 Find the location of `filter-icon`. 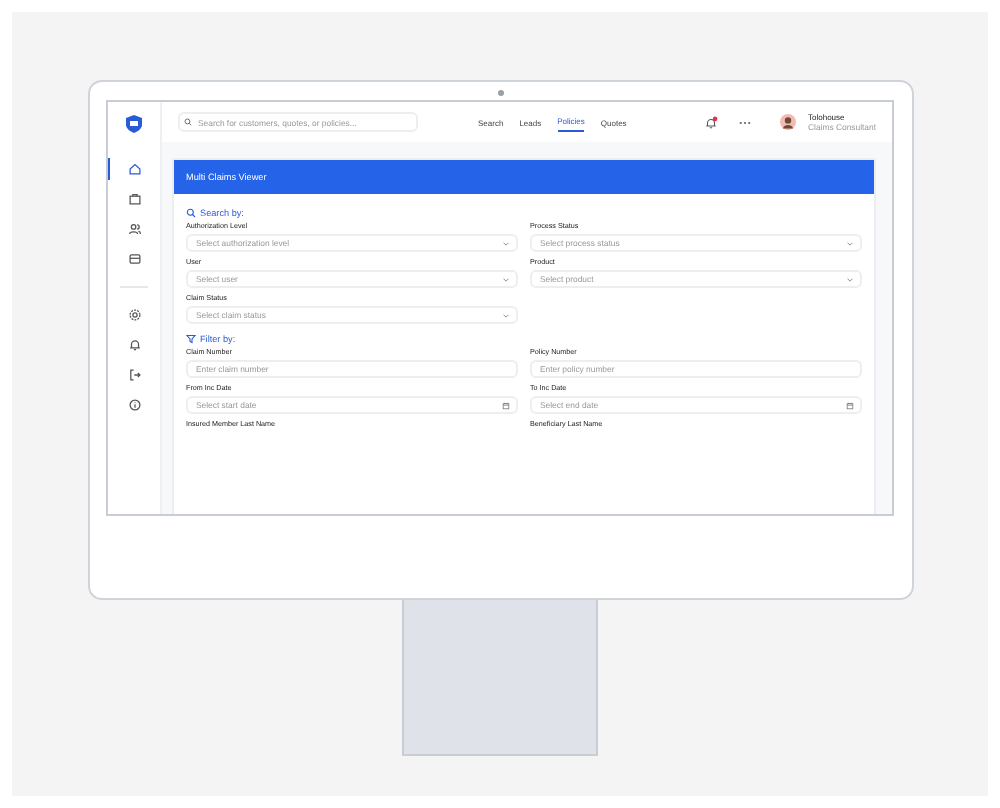

filter-icon is located at coordinates (191, 339).